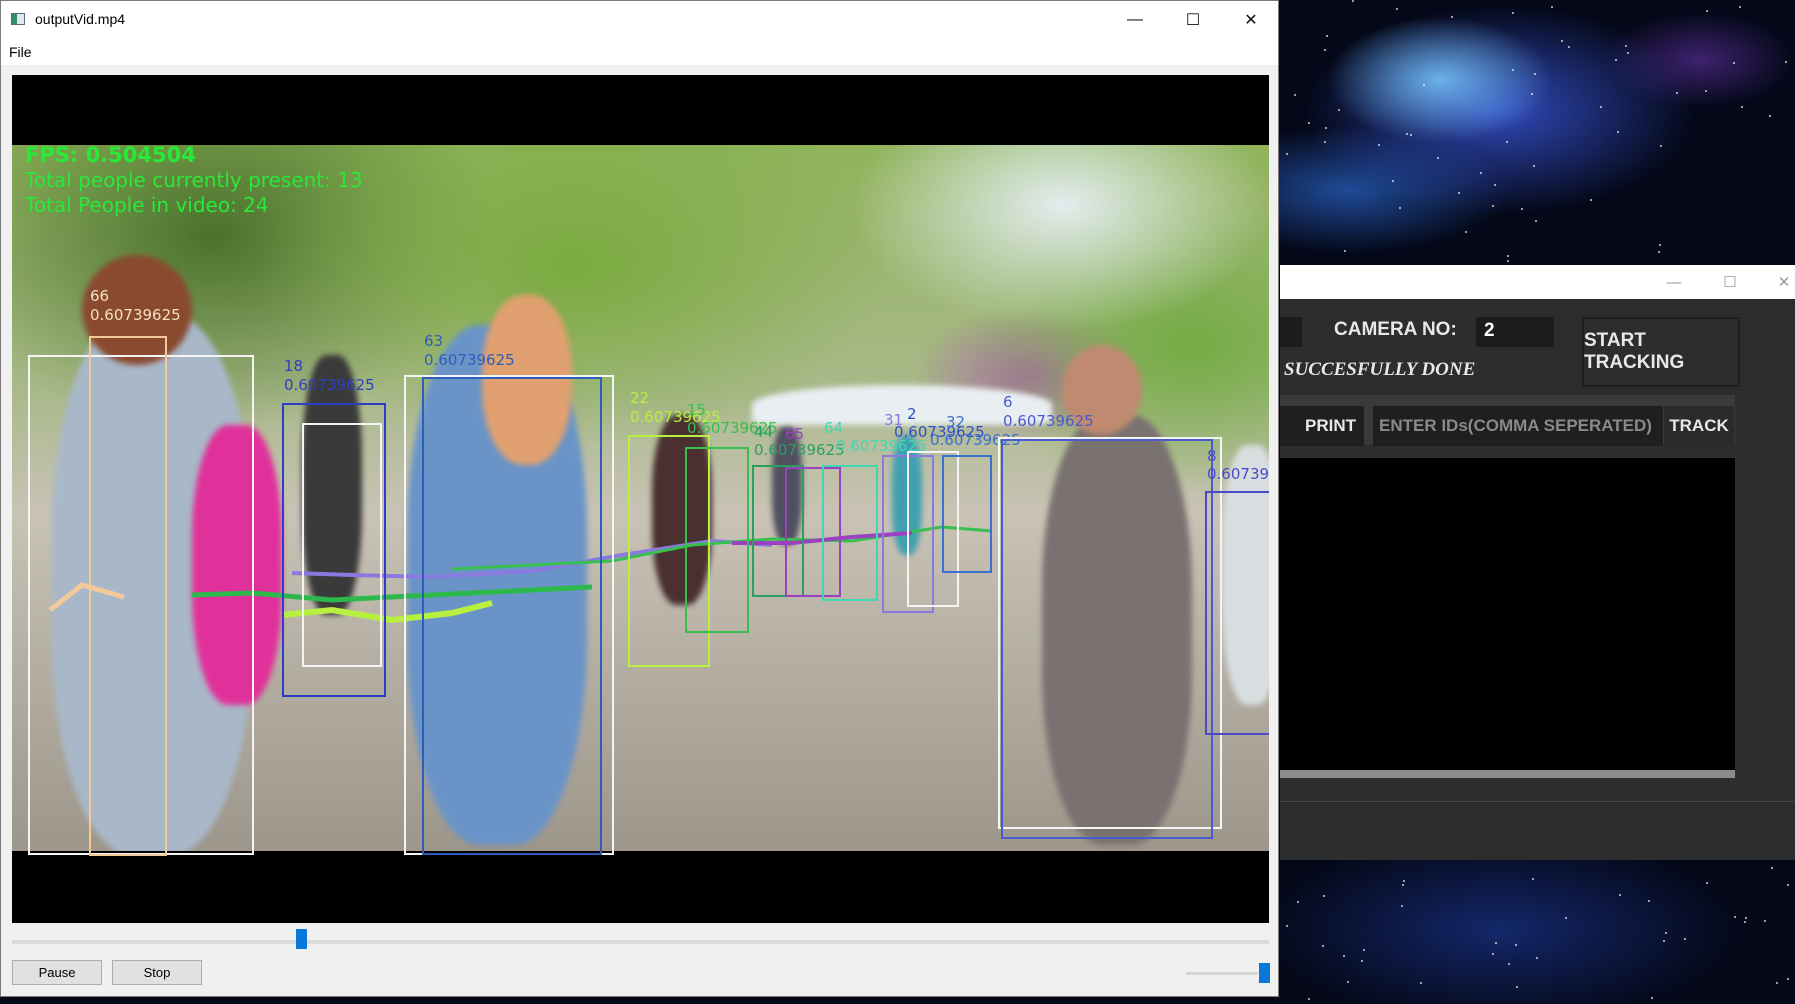  Describe the element at coordinates (1264, 973) in the screenshot. I see `volume-handle` at that location.